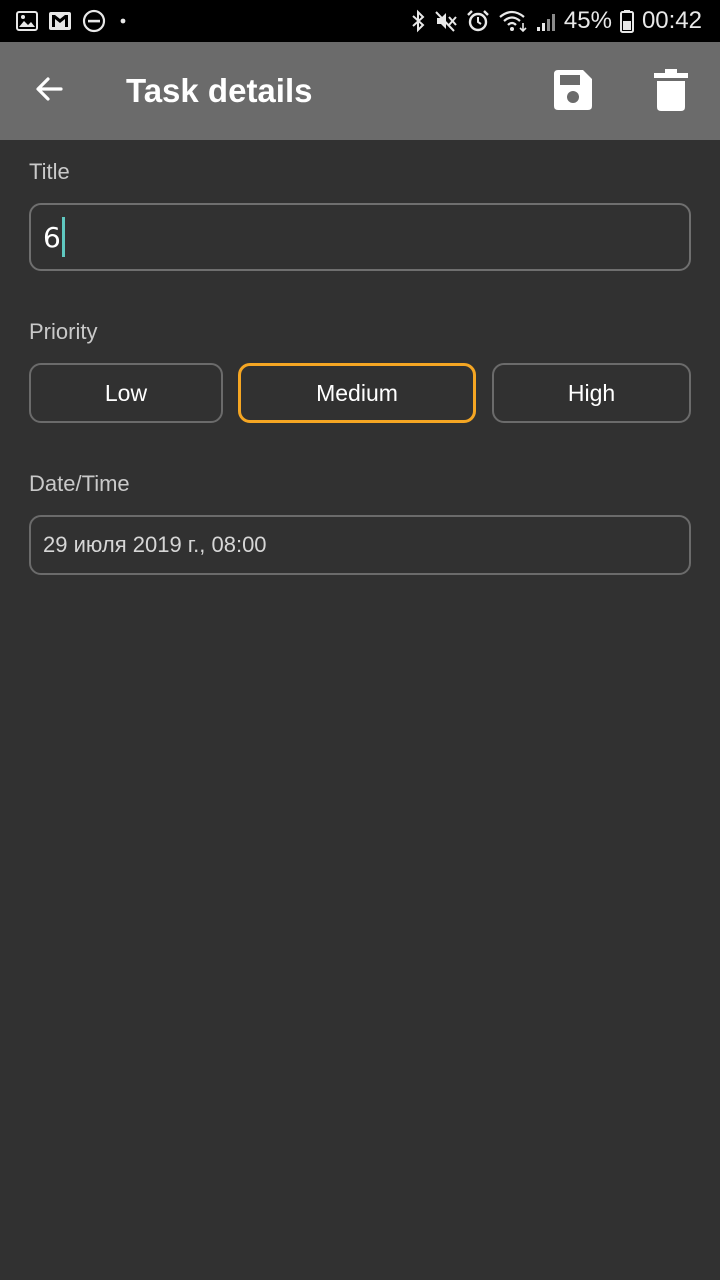  Describe the element at coordinates (360, 545) in the screenshot. I see `datetime-field: 29 июля 2019 г., 08:00` at that location.